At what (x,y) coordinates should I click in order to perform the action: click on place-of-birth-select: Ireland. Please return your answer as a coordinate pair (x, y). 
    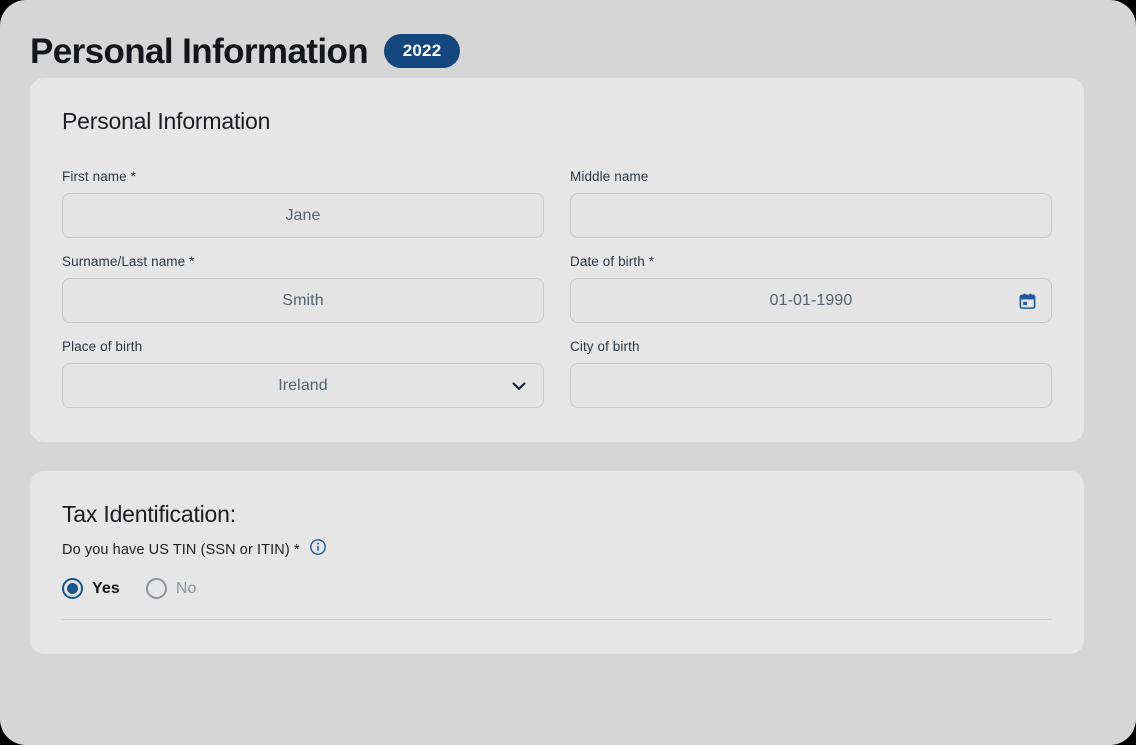
    Looking at the image, I should click on (303, 385).